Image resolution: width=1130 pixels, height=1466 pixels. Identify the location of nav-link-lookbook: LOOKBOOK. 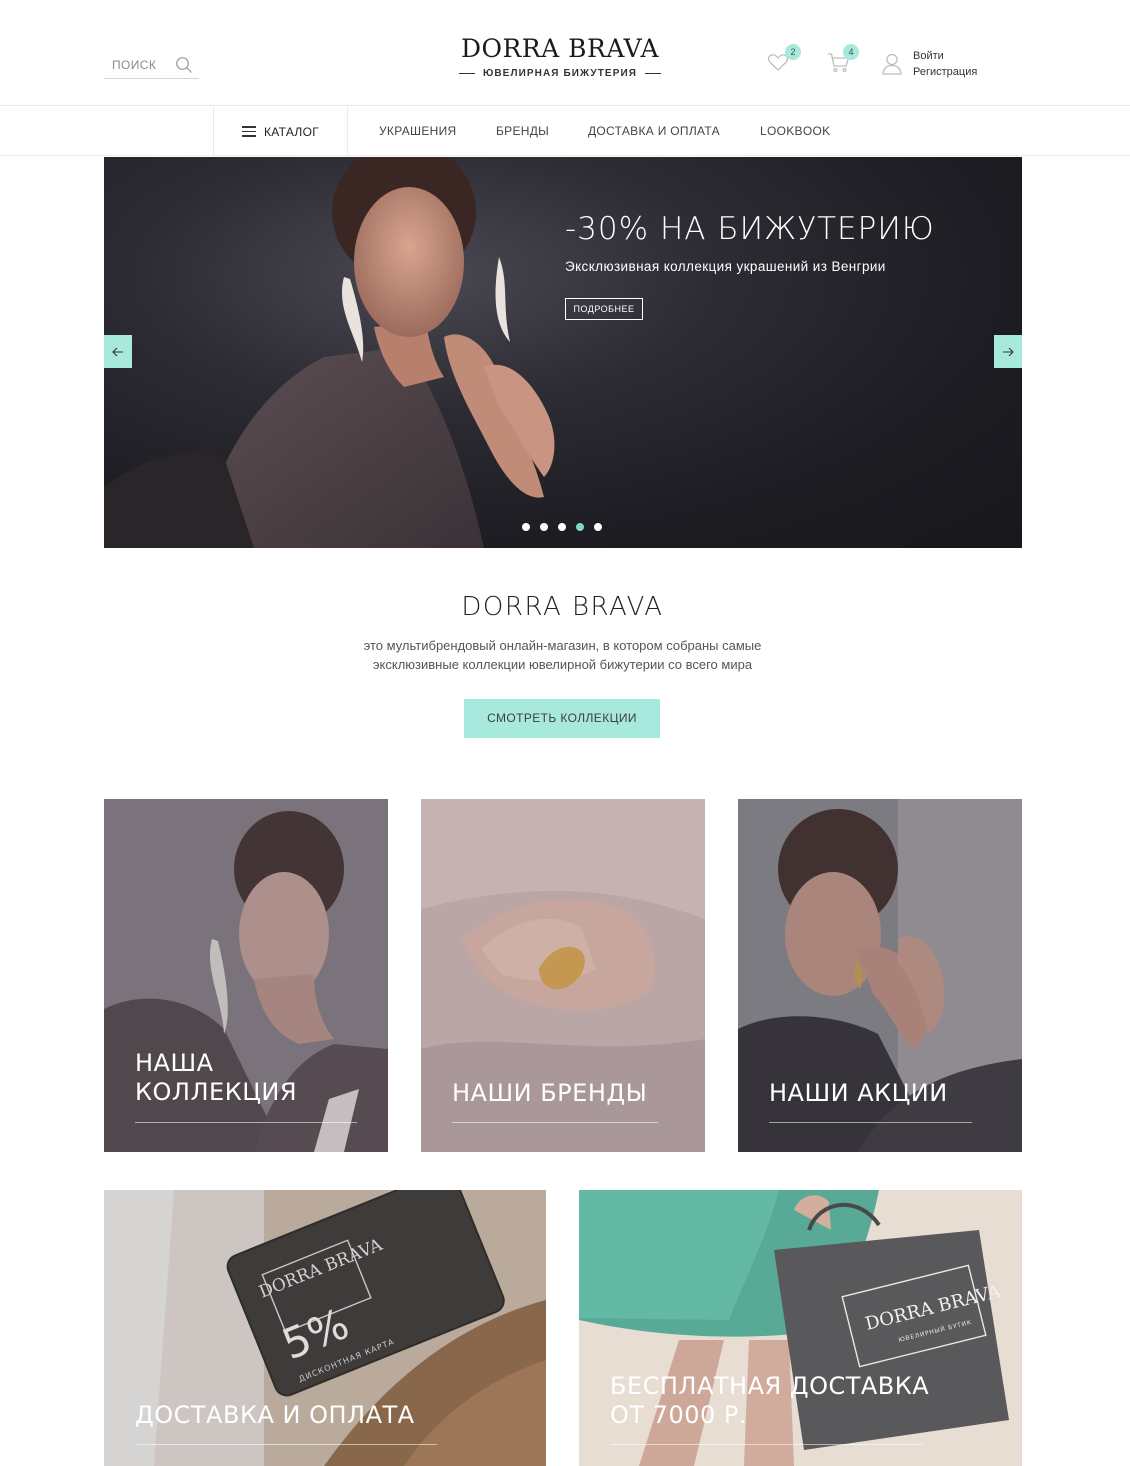
(795, 131).